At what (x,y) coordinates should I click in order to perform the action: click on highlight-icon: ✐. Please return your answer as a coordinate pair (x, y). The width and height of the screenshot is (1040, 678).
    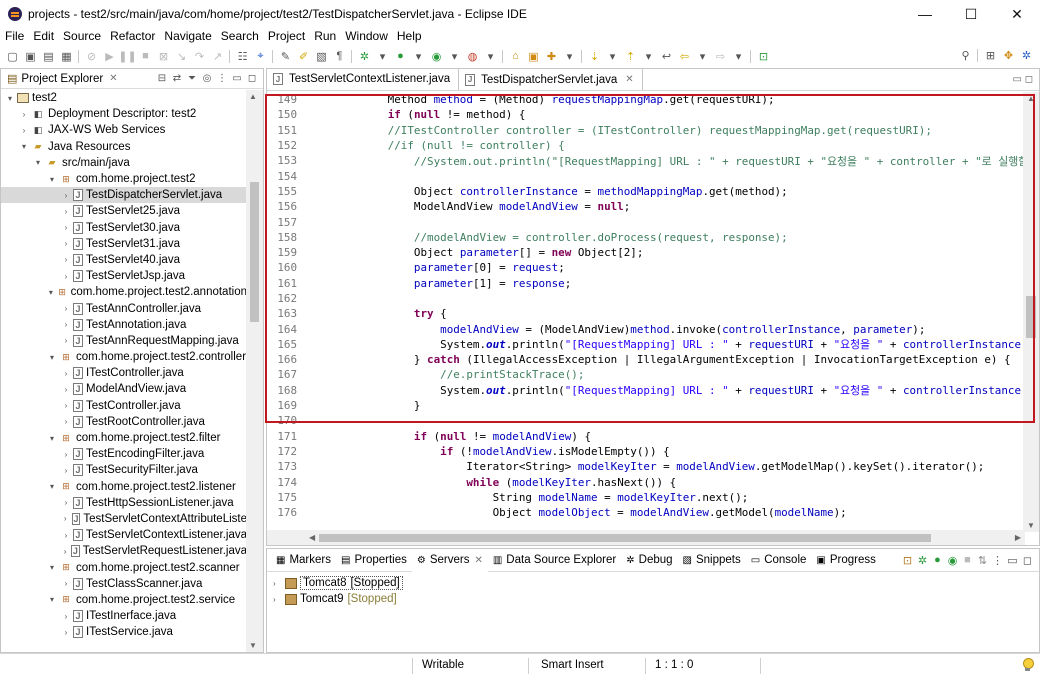
    Looking at the image, I should click on (303, 56).